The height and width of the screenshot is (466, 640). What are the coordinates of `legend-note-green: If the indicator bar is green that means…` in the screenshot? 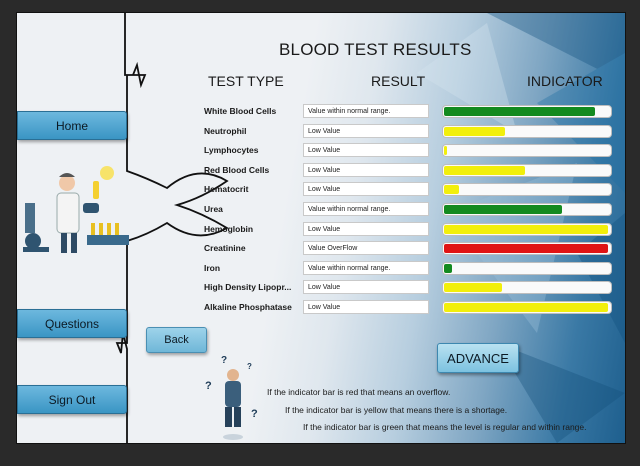 It's located at (445, 427).